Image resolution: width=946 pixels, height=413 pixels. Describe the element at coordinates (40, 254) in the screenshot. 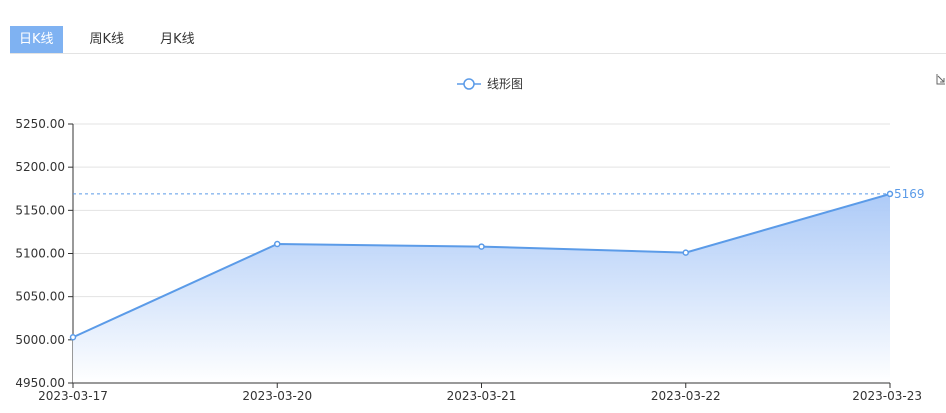

I see `y-tick-label: 5100.00` at that location.